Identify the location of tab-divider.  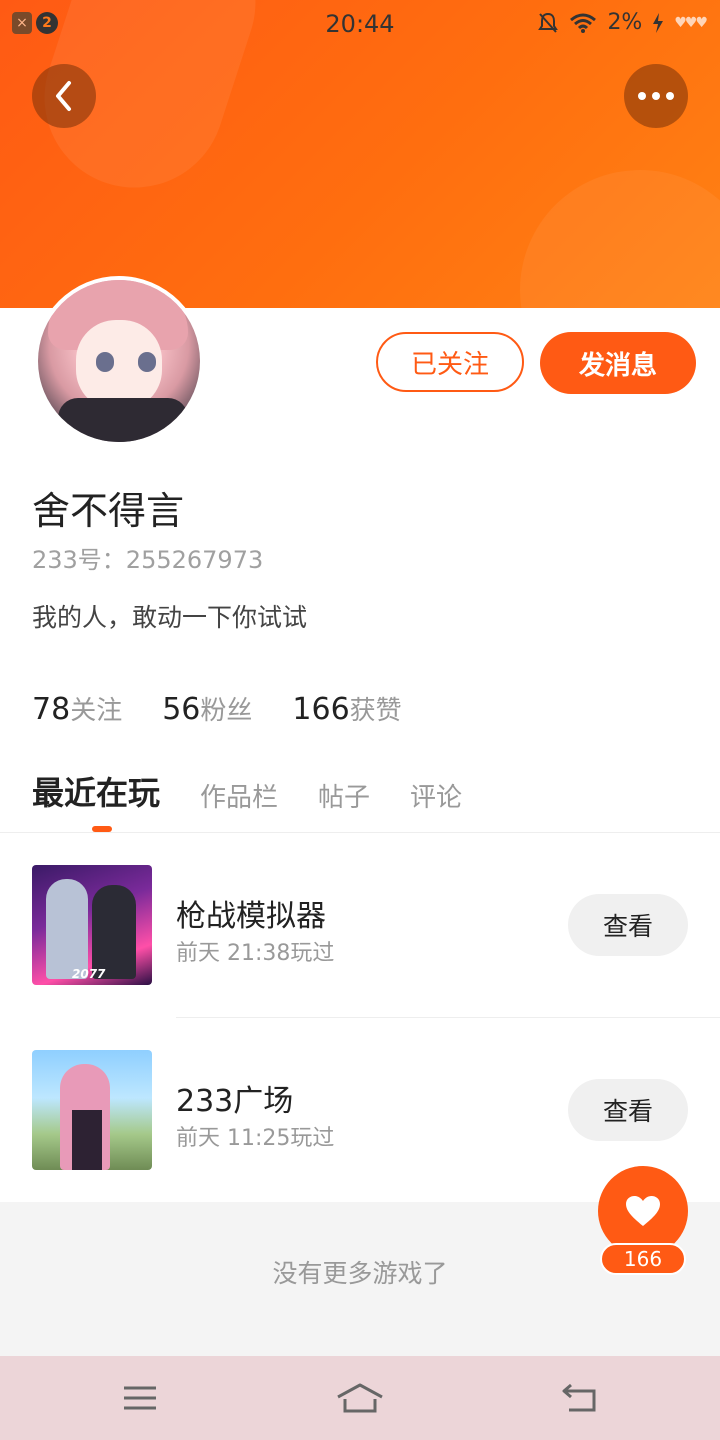
(360, 832).